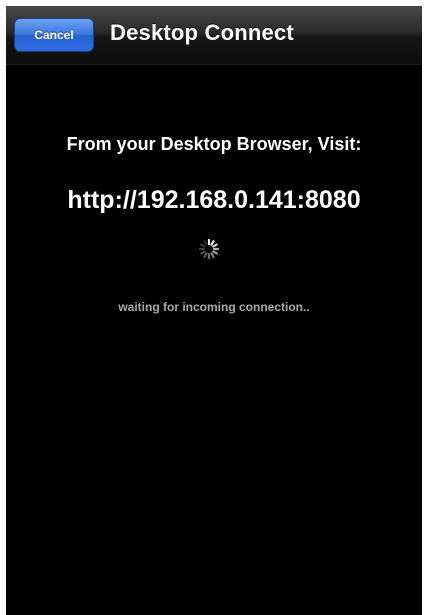 This screenshot has height=615, width=428. I want to click on navigation-bar: Cancel Desktop Connect, so click(214, 35).